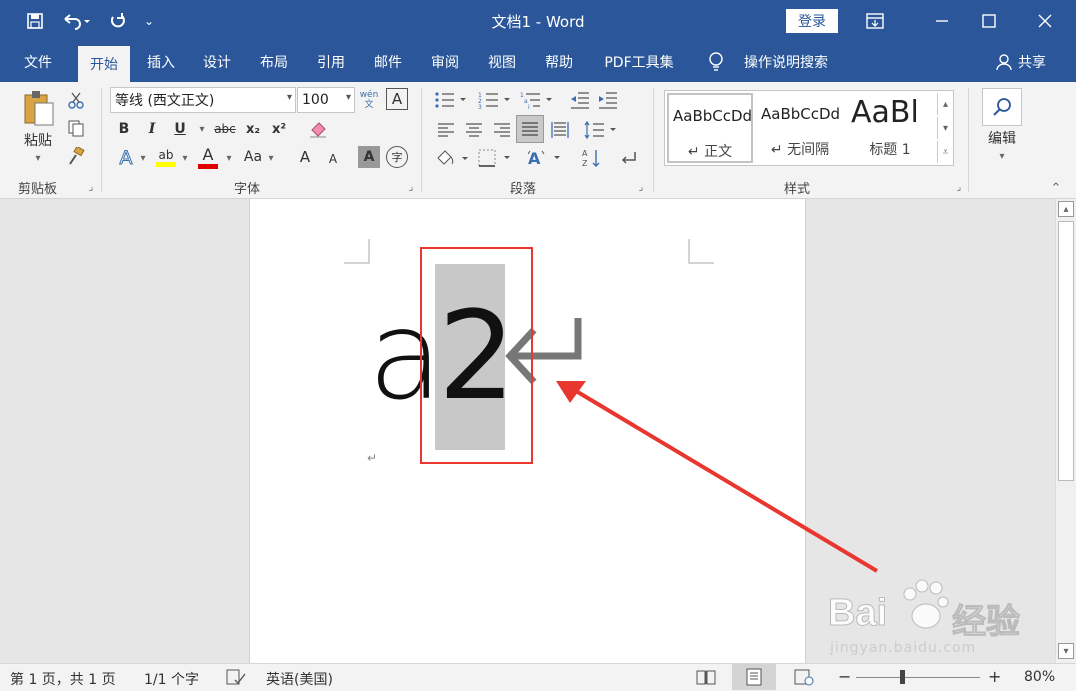 This screenshot has width=1076, height=691. What do you see at coordinates (1002, 138) in the screenshot?
I see `editing-button: 编辑` at bounding box center [1002, 138].